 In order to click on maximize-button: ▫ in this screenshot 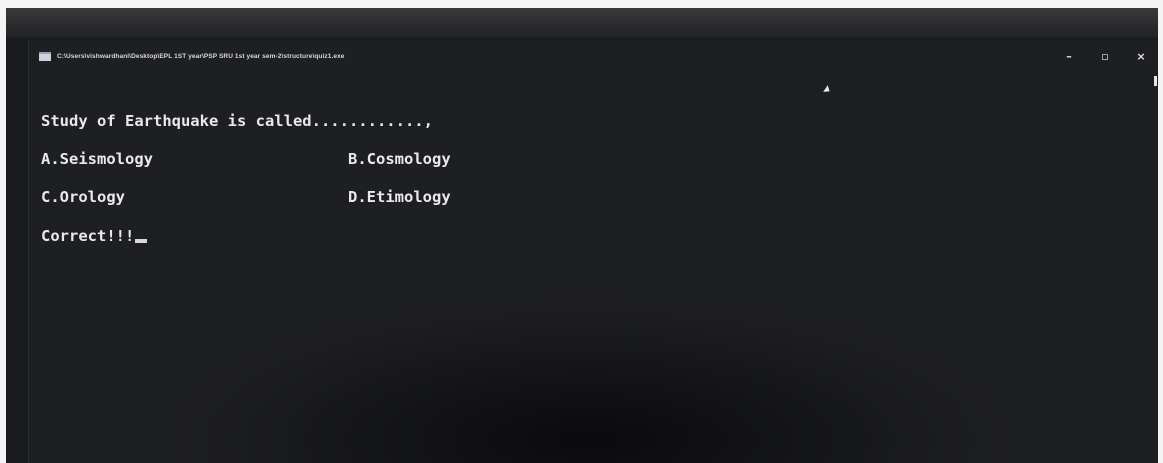, I will do `click(1105, 56)`.